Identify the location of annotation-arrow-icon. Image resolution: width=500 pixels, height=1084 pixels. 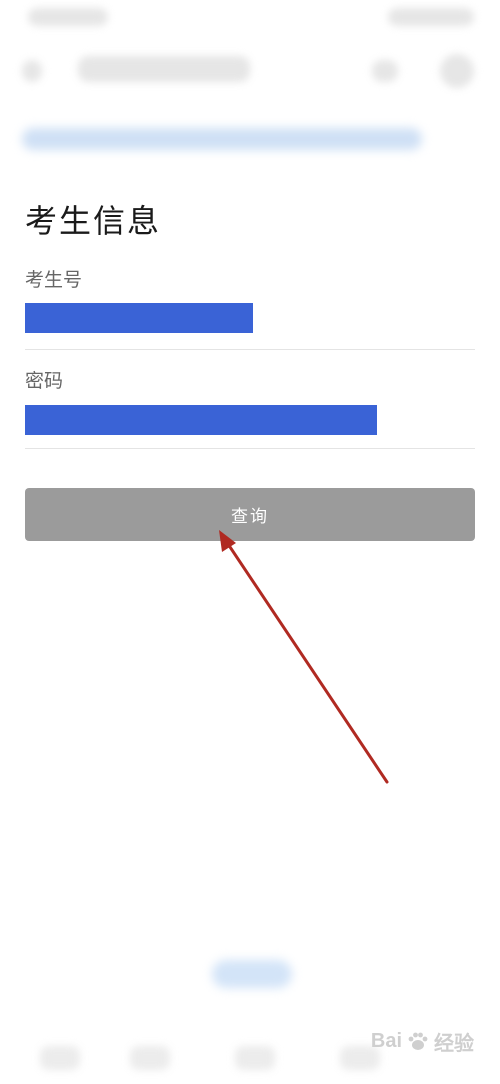
(304, 657).